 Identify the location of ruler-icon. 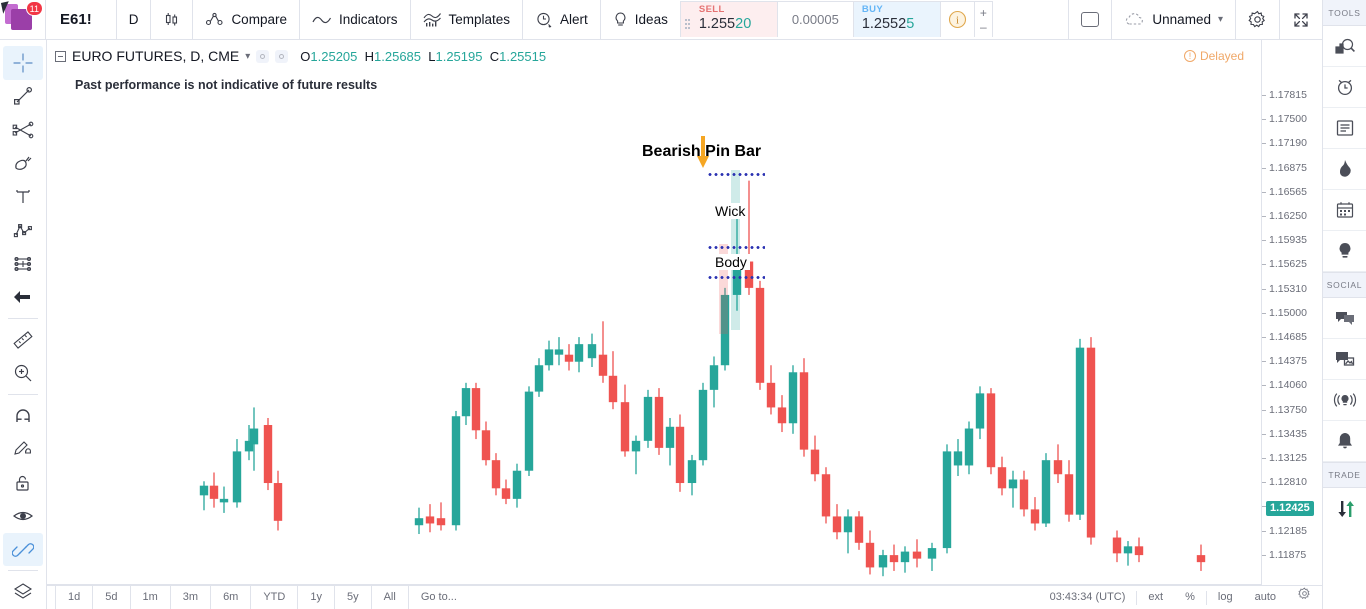
(23, 340).